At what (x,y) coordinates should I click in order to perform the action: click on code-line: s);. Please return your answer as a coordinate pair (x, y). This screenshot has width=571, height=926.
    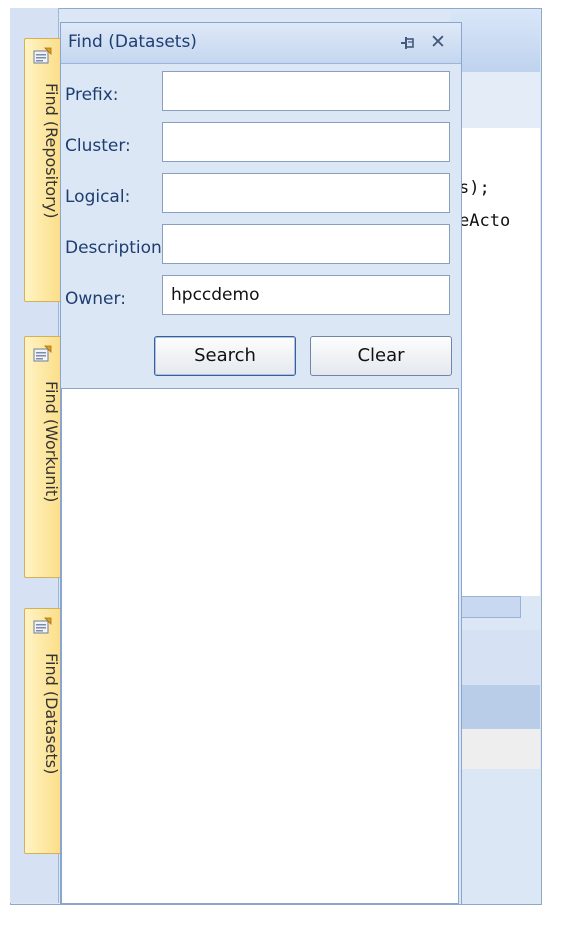
    Looking at the image, I should click on (474, 188).